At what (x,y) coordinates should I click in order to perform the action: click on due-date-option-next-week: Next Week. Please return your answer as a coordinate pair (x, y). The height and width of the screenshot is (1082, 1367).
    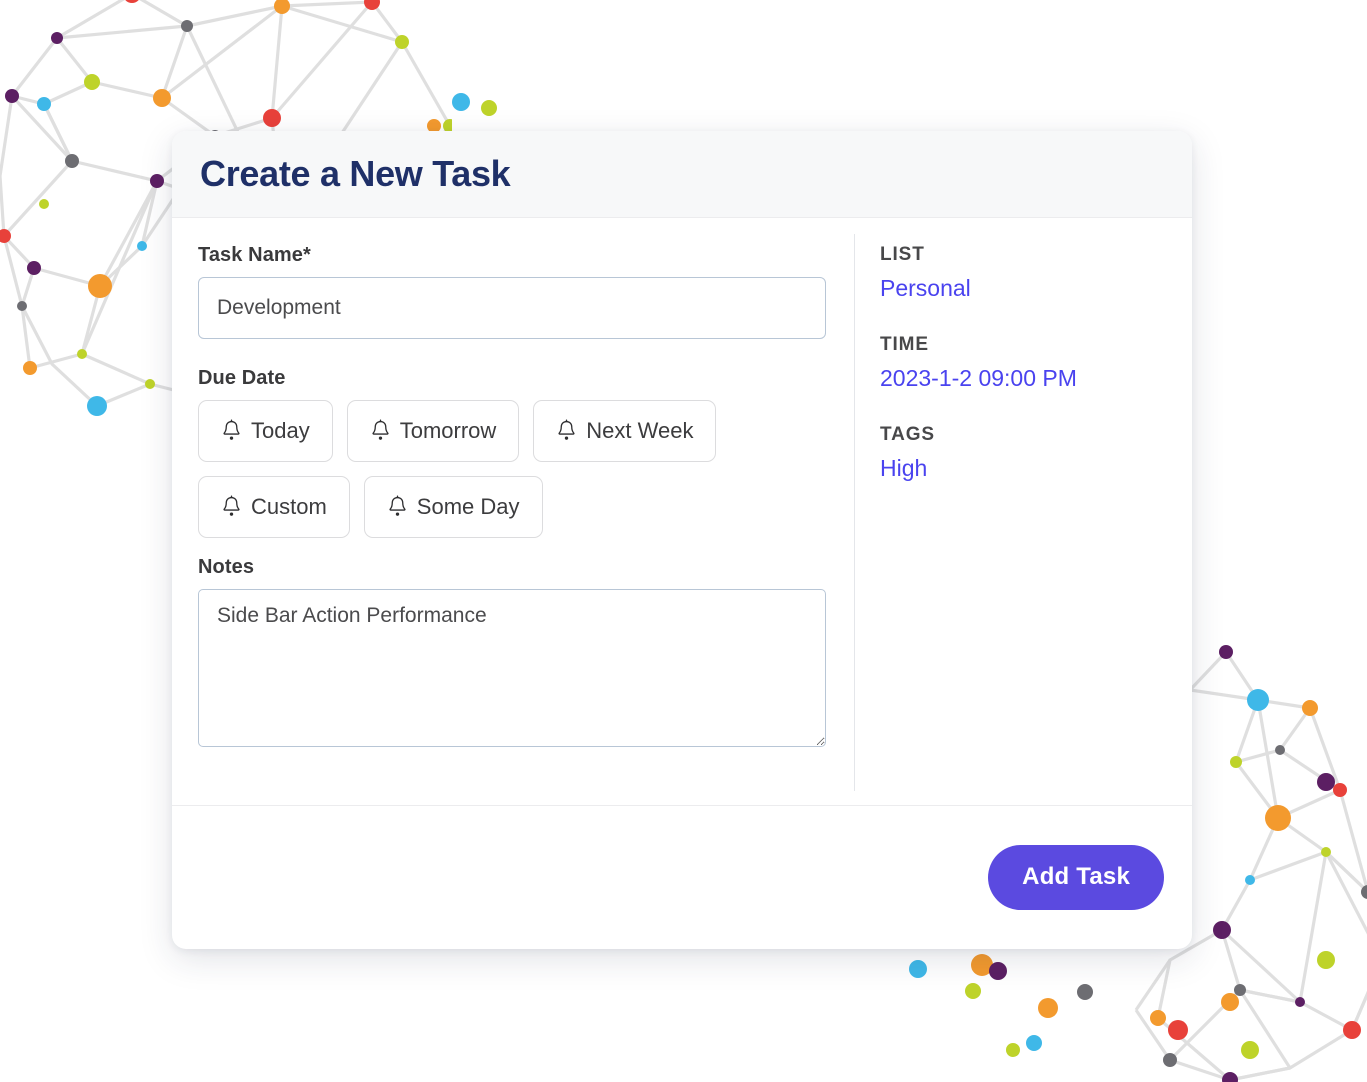
    Looking at the image, I should click on (625, 431).